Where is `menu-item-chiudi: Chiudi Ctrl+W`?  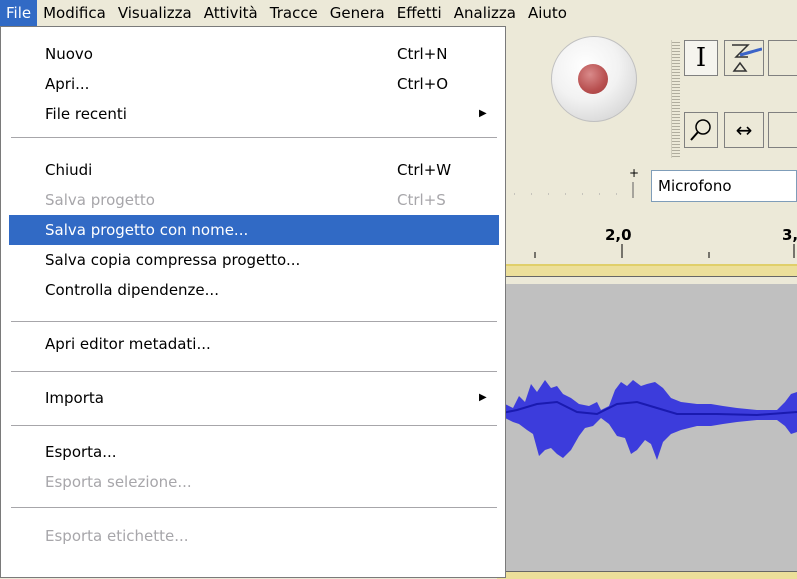
menu-item-chiudi: Chiudi Ctrl+W is located at coordinates (254, 170).